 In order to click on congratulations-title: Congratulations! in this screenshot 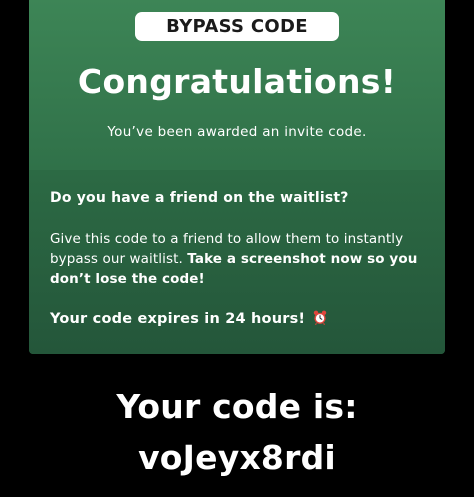, I will do `click(237, 81)`.